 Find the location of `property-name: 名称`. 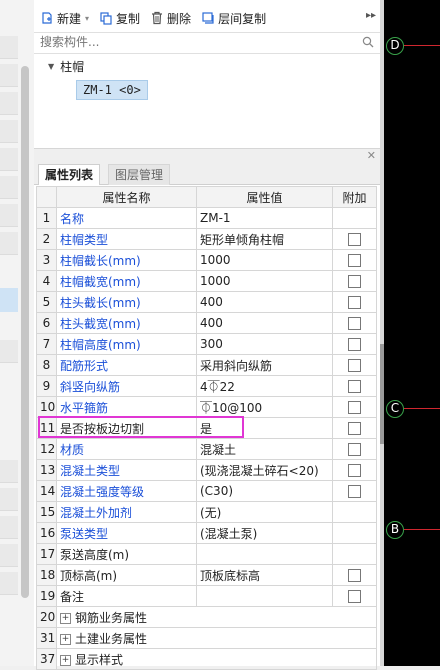

property-name: 名称 is located at coordinates (126, 218).